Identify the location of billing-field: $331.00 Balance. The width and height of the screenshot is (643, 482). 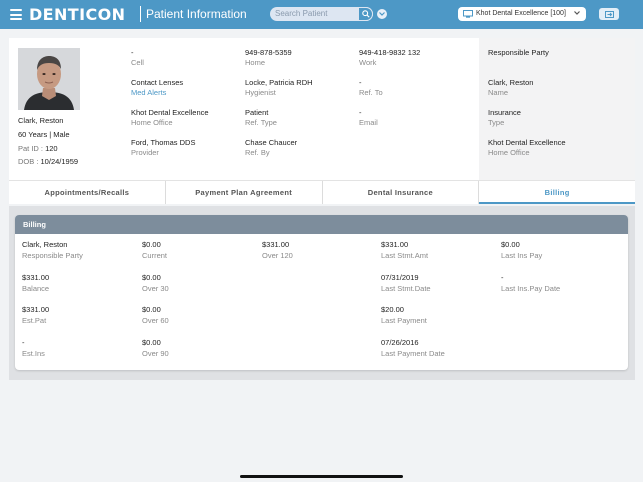
(35, 283).